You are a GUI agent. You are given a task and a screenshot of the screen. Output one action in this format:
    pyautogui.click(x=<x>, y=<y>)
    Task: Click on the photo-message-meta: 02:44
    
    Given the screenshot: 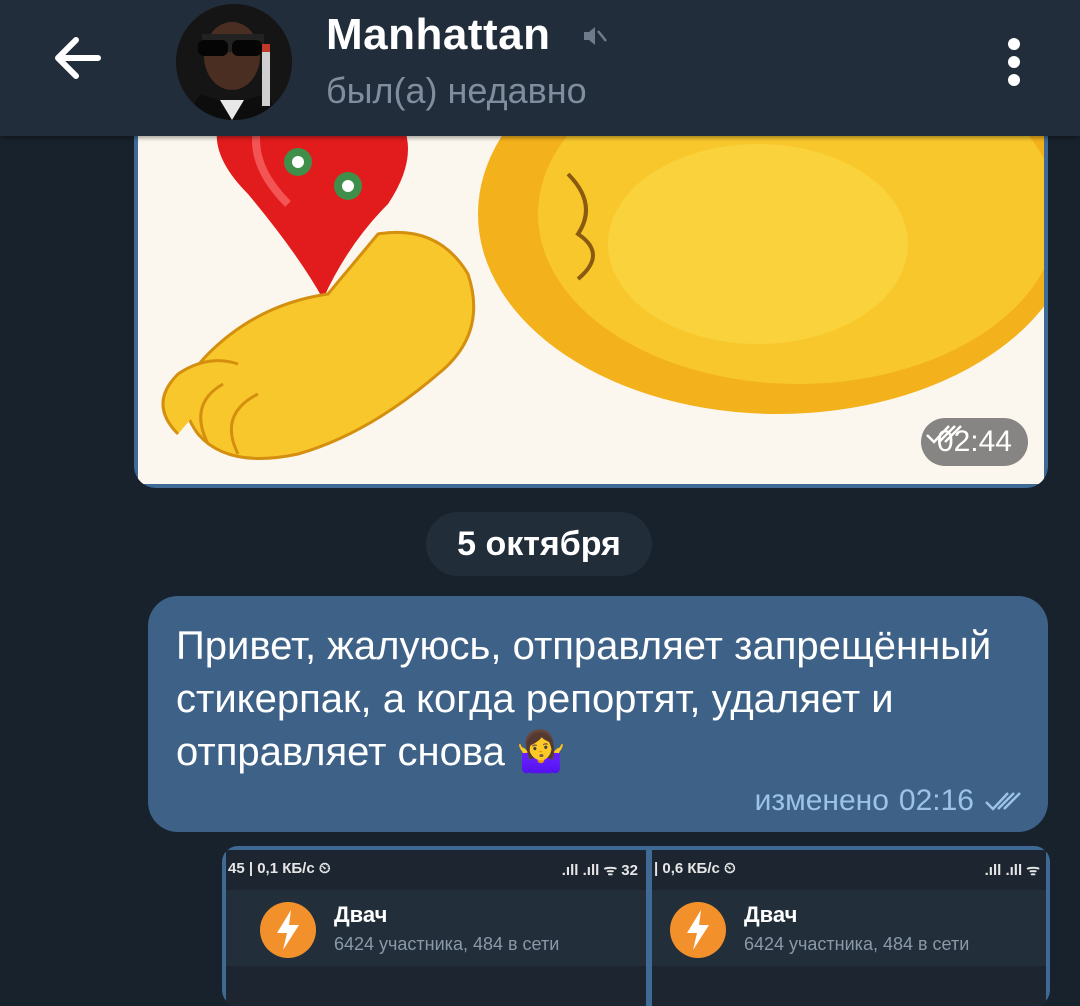 What is the action you would take?
    pyautogui.click(x=974, y=442)
    